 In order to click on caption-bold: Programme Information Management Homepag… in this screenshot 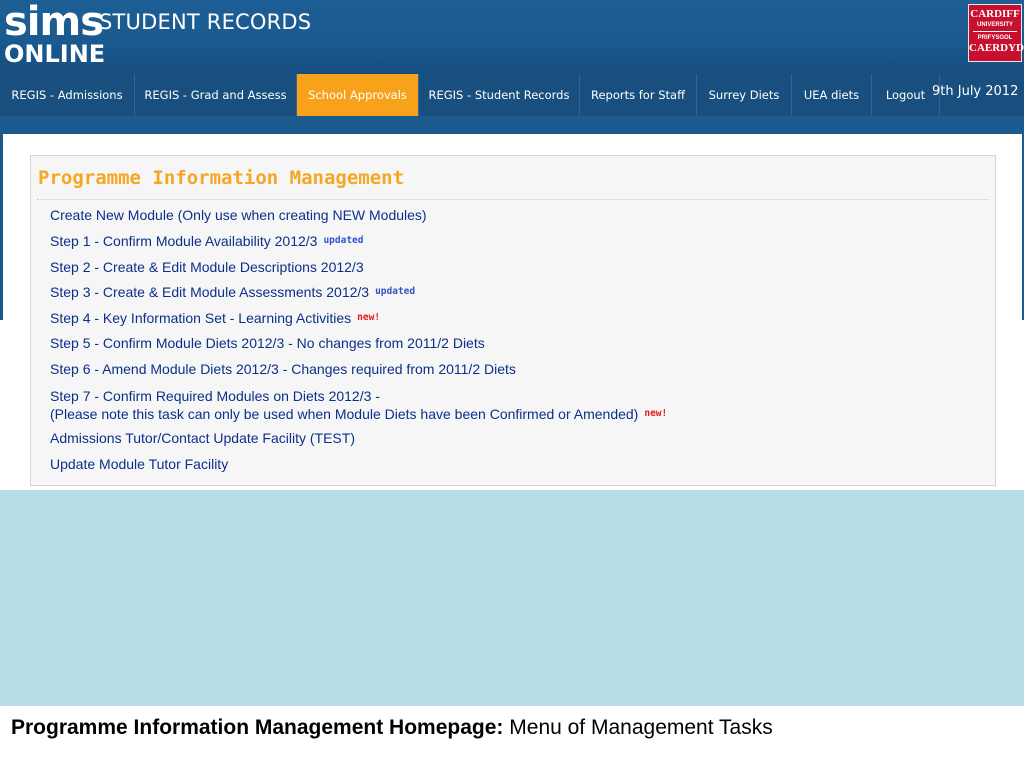, I will do `click(257, 727)`.